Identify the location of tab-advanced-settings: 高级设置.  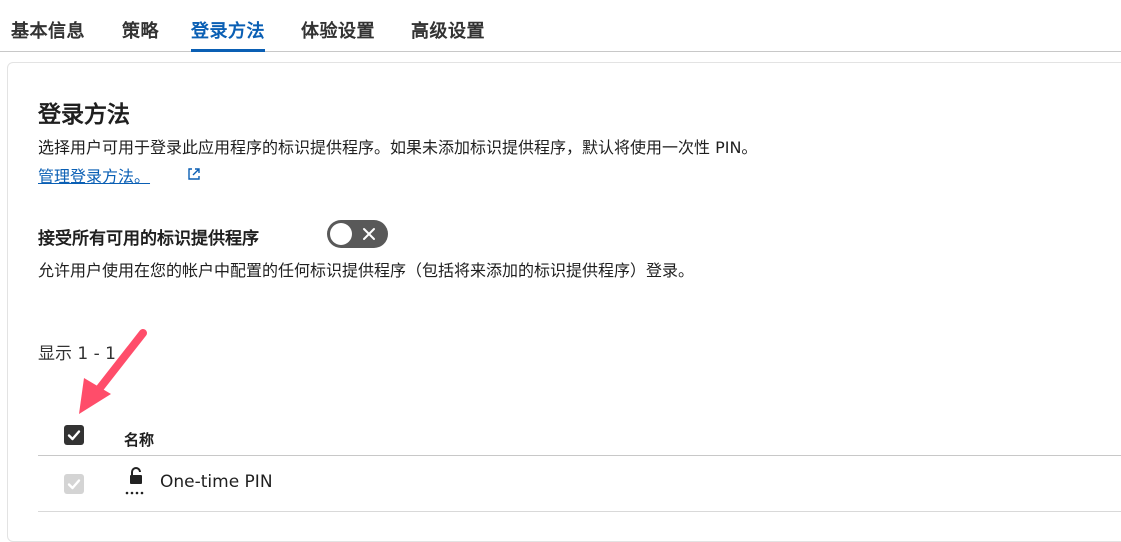
(448, 34).